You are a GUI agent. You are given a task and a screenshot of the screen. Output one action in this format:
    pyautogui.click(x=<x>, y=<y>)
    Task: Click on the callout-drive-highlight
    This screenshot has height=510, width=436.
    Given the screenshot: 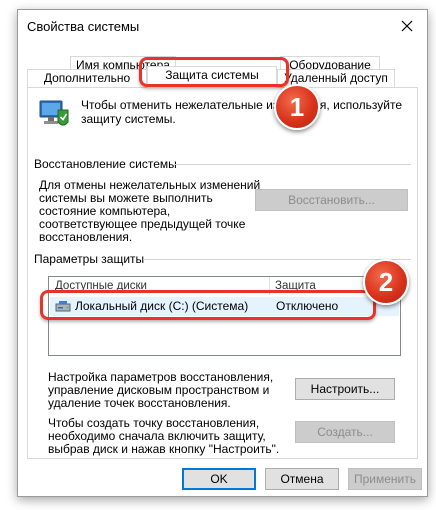 What is the action you would take?
    pyautogui.click(x=208, y=305)
    